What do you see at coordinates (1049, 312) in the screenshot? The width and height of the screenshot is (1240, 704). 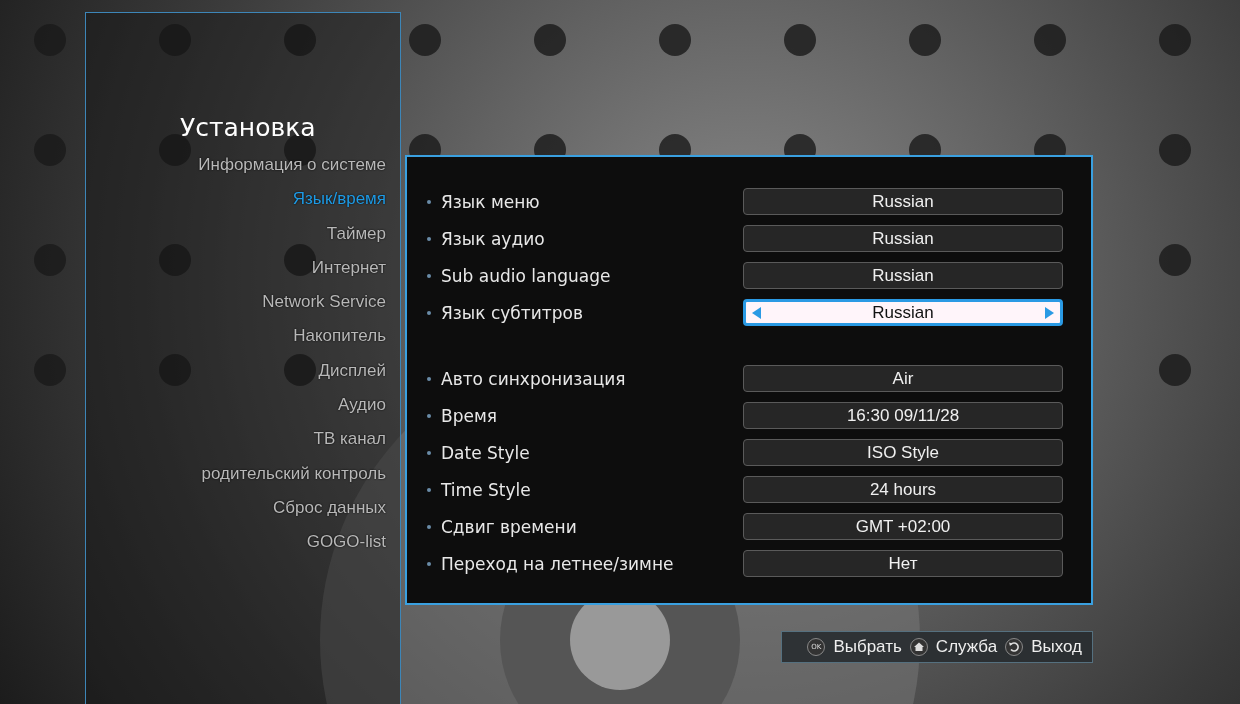 I see `right-arrow-icon` at bounding box center [1049, 312].